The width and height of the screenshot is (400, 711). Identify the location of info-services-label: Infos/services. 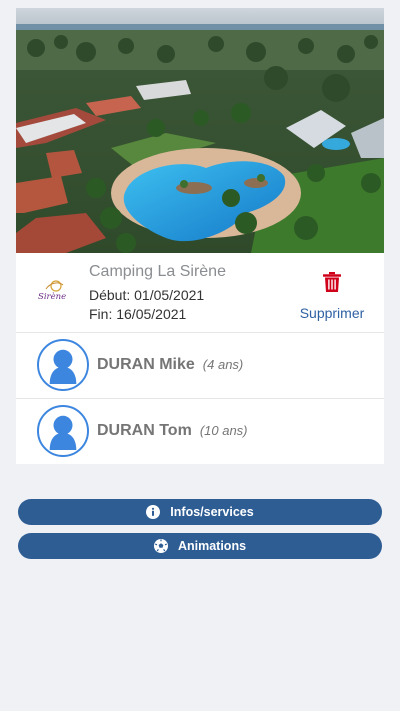
(212, 512).